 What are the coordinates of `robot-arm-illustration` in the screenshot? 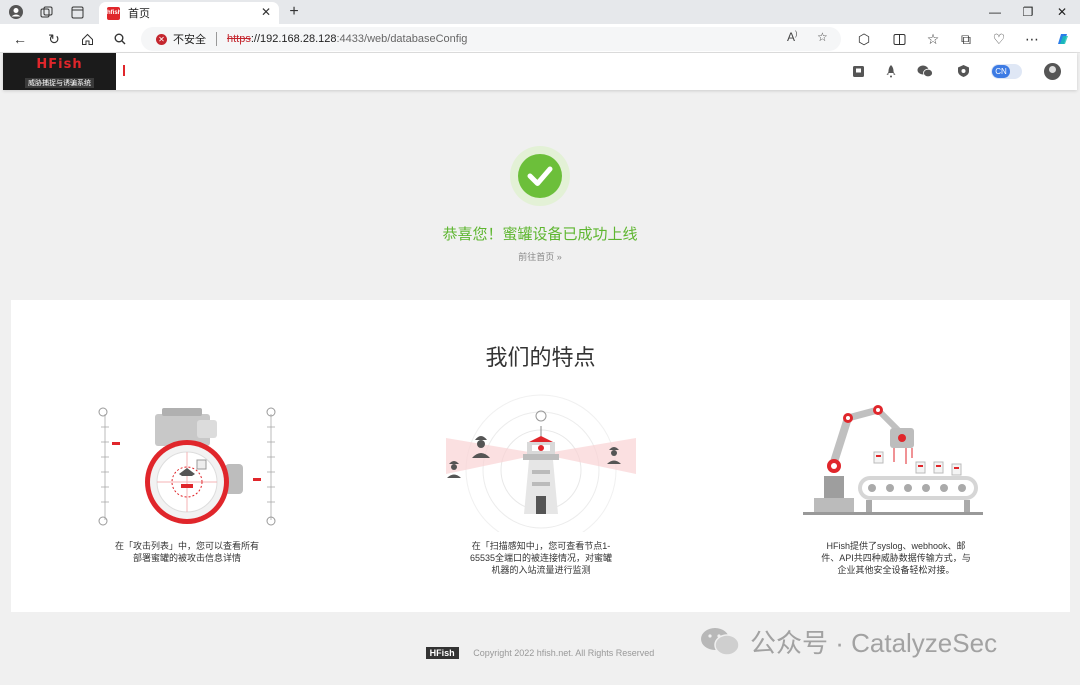 It's located at (896, 462).